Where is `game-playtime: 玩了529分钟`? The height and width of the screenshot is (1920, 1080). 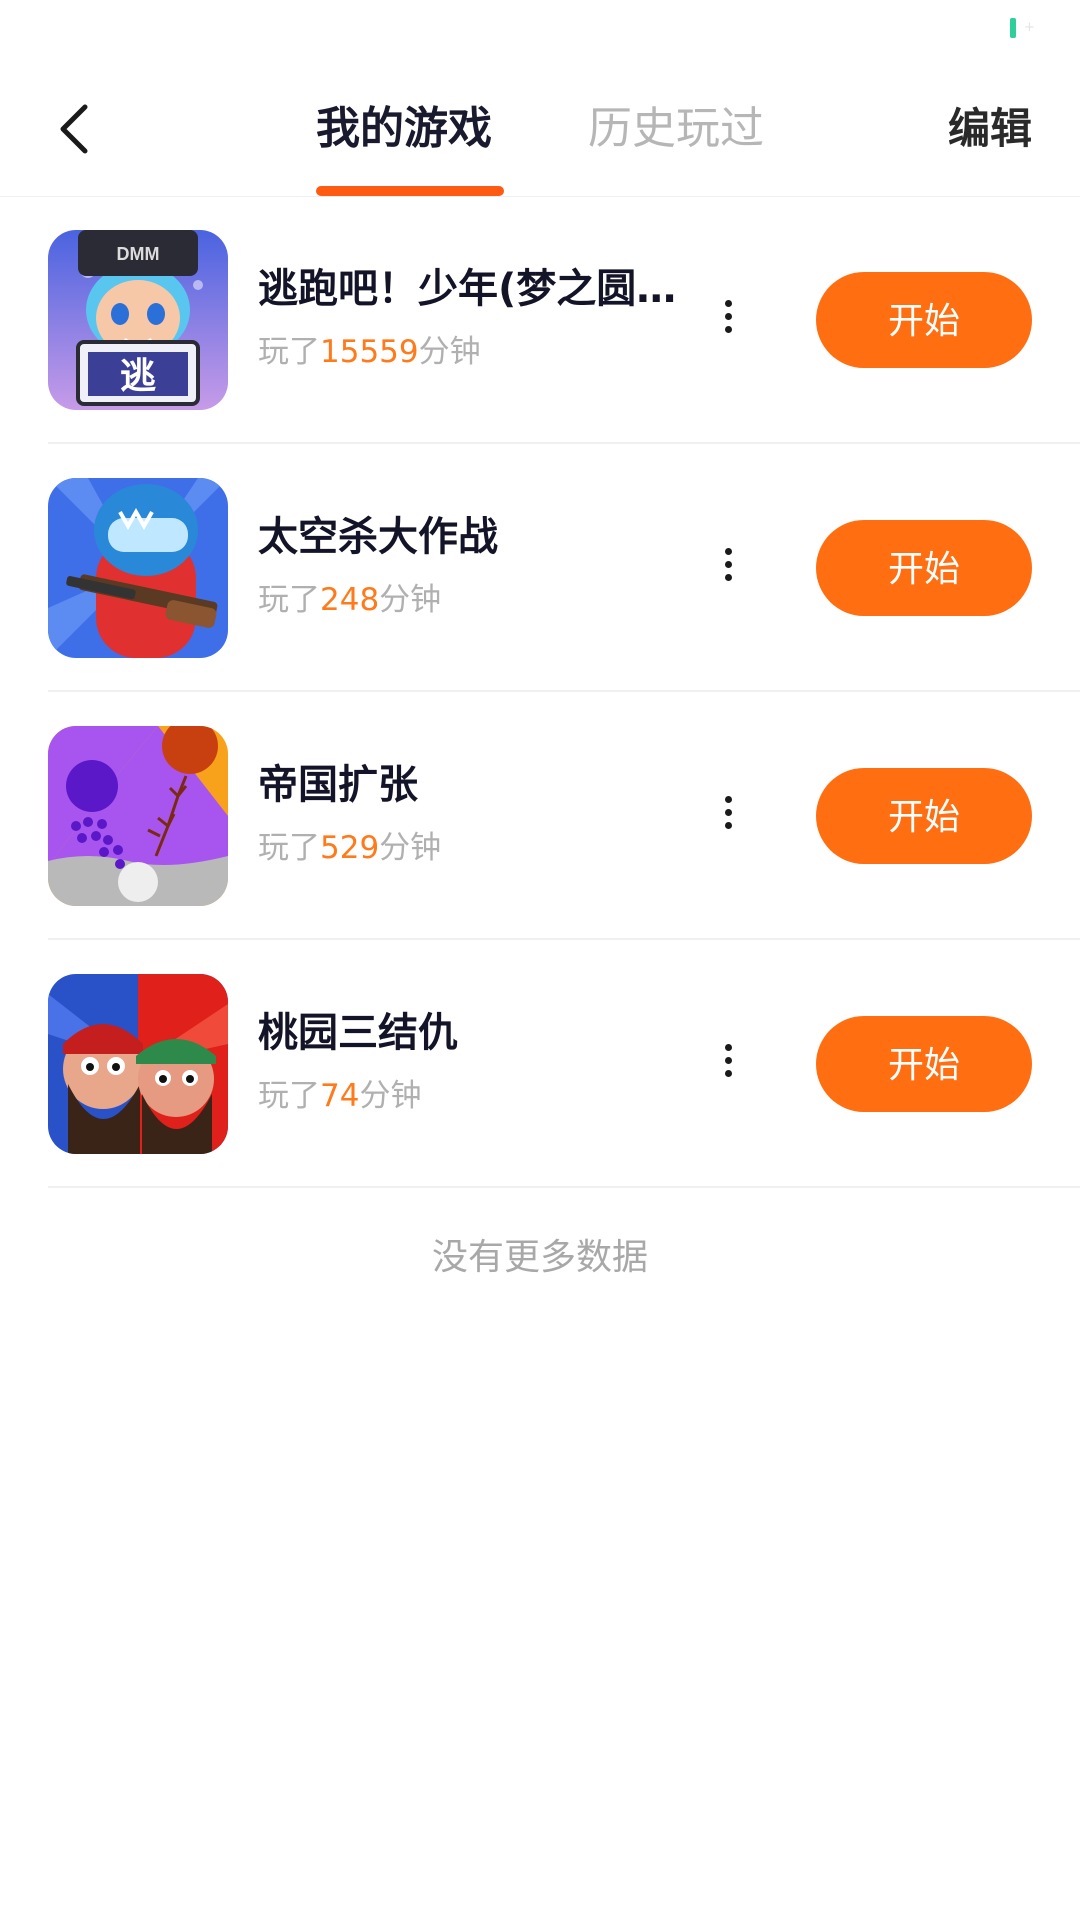
game-playtime: 玩了529分钟 is located at coordinates (350, 848).